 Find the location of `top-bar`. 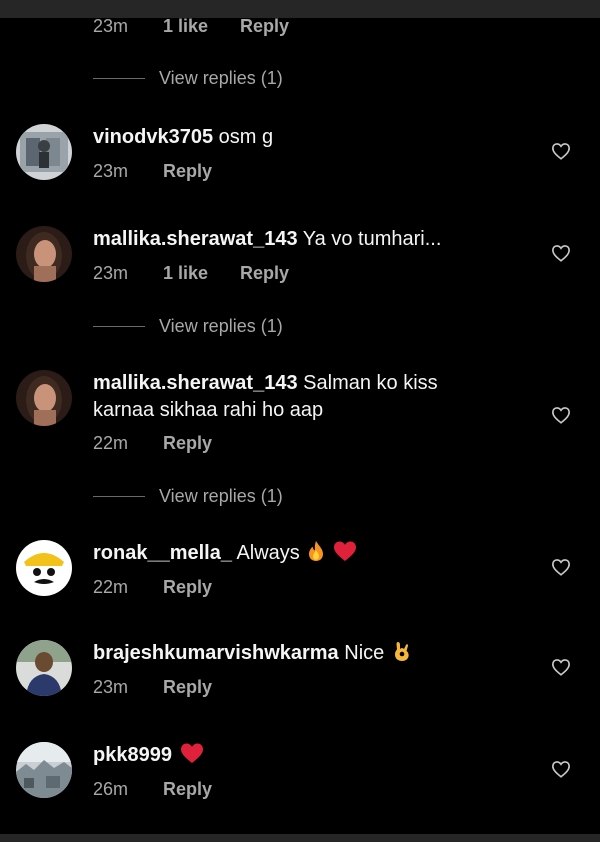

top-bar is located at coordinates (300, 9).